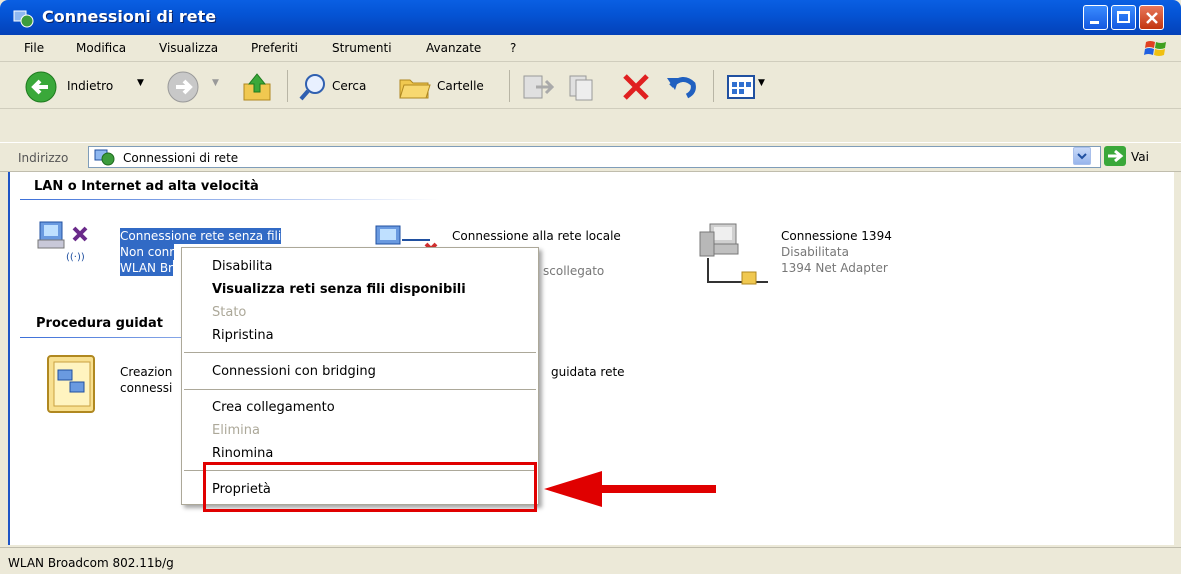 This screenshot has width=1181, height=574. Describe the element at coordinates (460, 86) in the screenshot. I see `folders-button: Cartelle` at that location.